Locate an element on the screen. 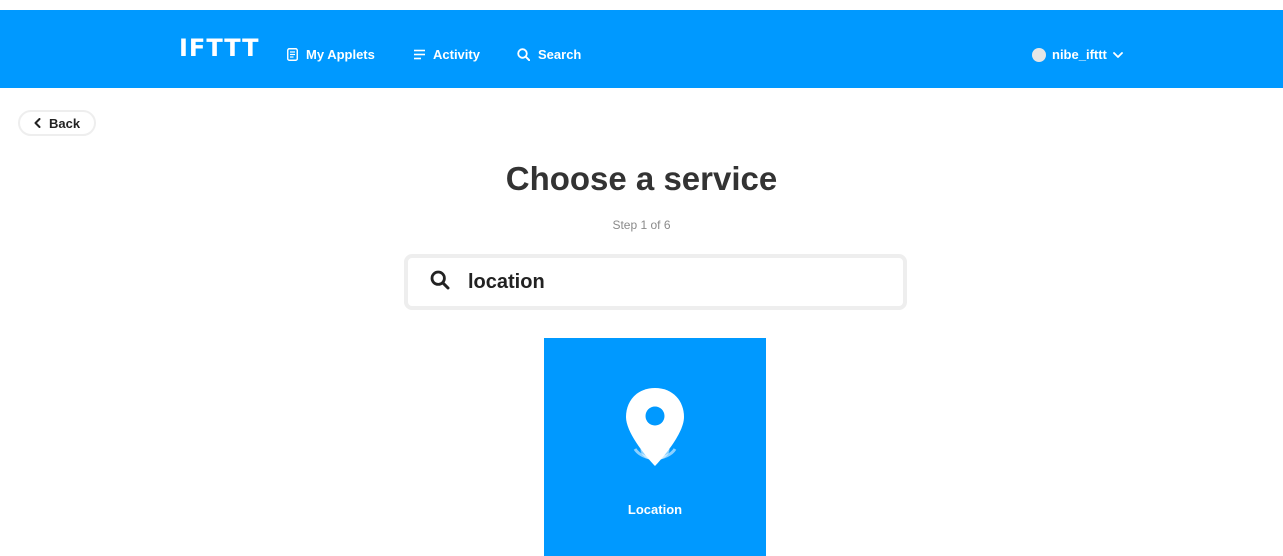 The image size is (1283, 556). nav-activity-label: Activity is located at coordinates (456, 54).